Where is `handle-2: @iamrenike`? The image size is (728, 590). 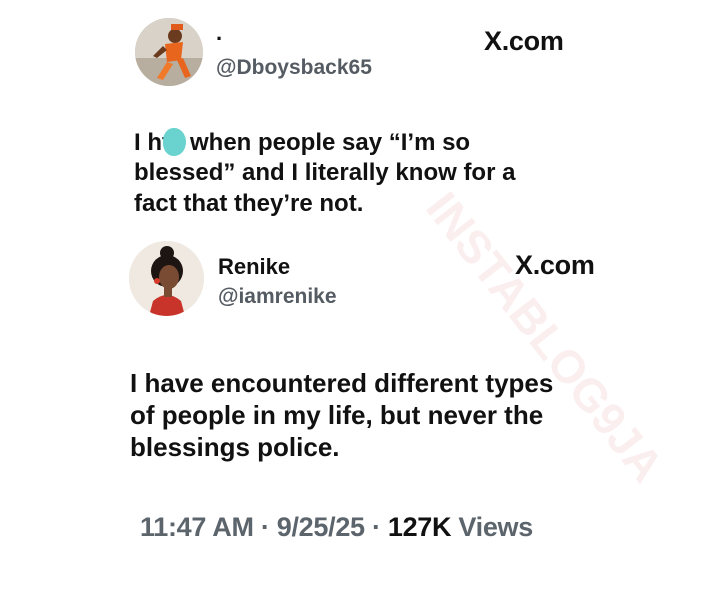
handle-2: @iamrenike is located at coordinates (277, 297).